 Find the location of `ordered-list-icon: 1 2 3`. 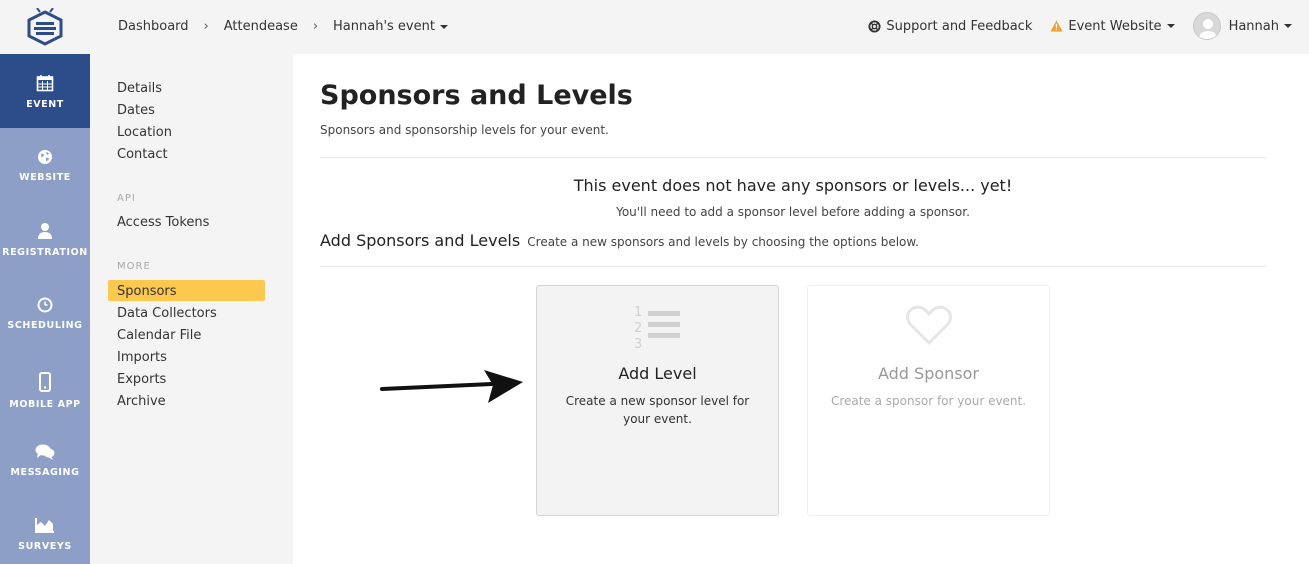

ordered-list-icon: 1 2 3 is located at coordinates (657, 327).